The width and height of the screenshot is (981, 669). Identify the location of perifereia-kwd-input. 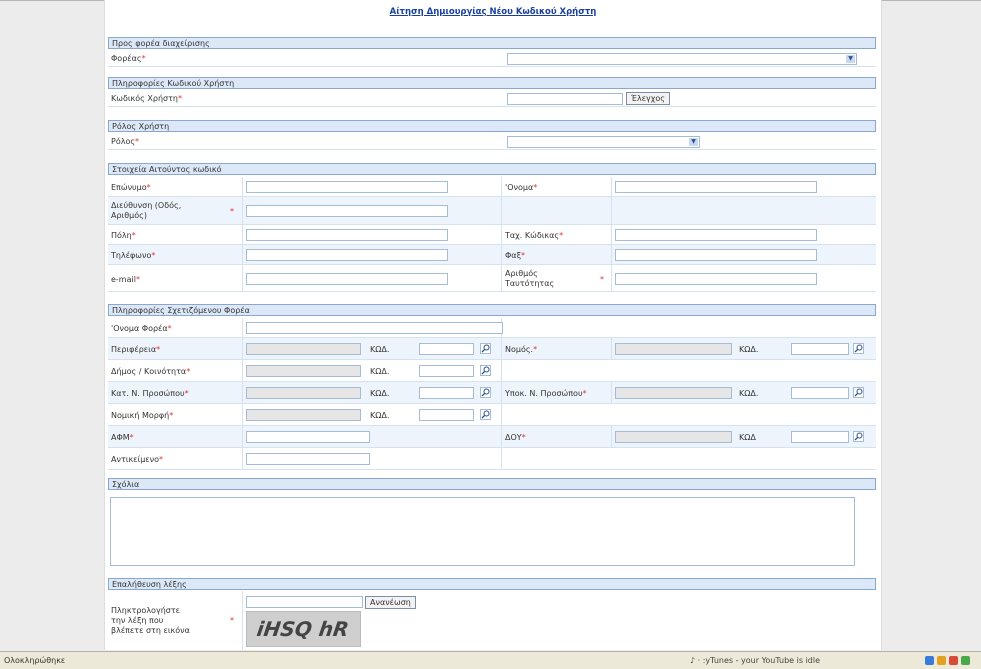
(446, 349).